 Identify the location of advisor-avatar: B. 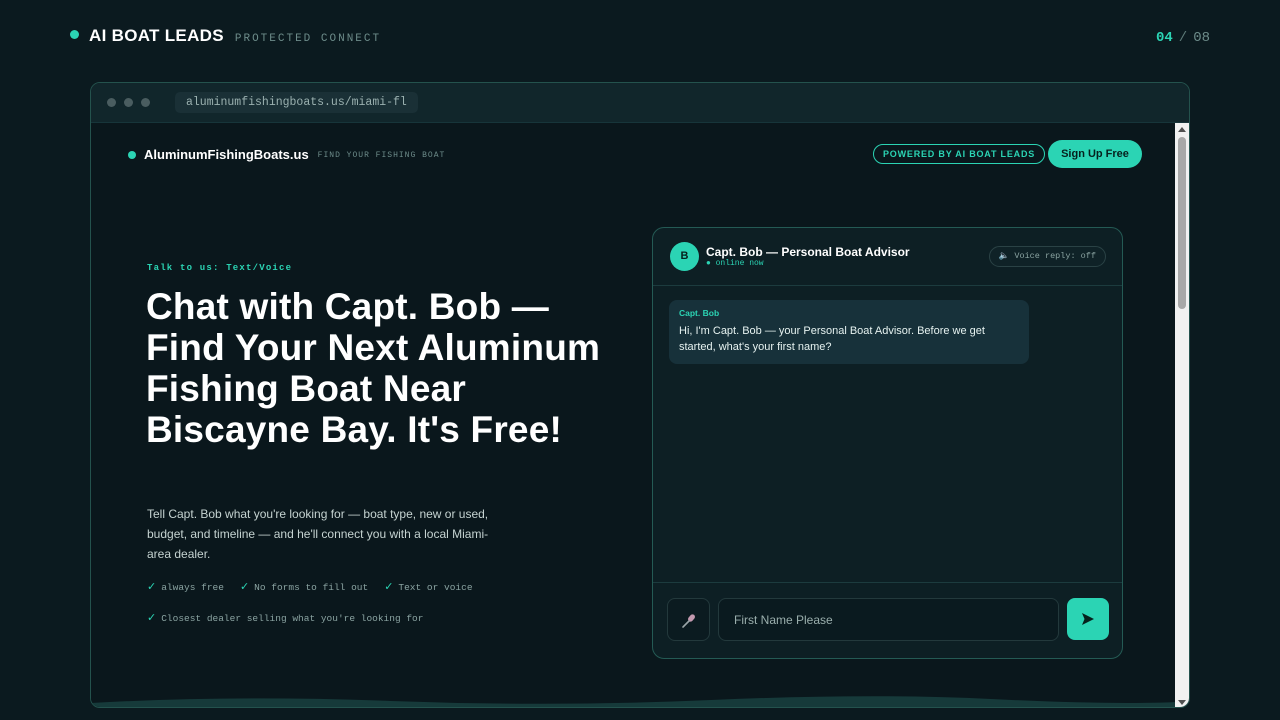
(684, 256).